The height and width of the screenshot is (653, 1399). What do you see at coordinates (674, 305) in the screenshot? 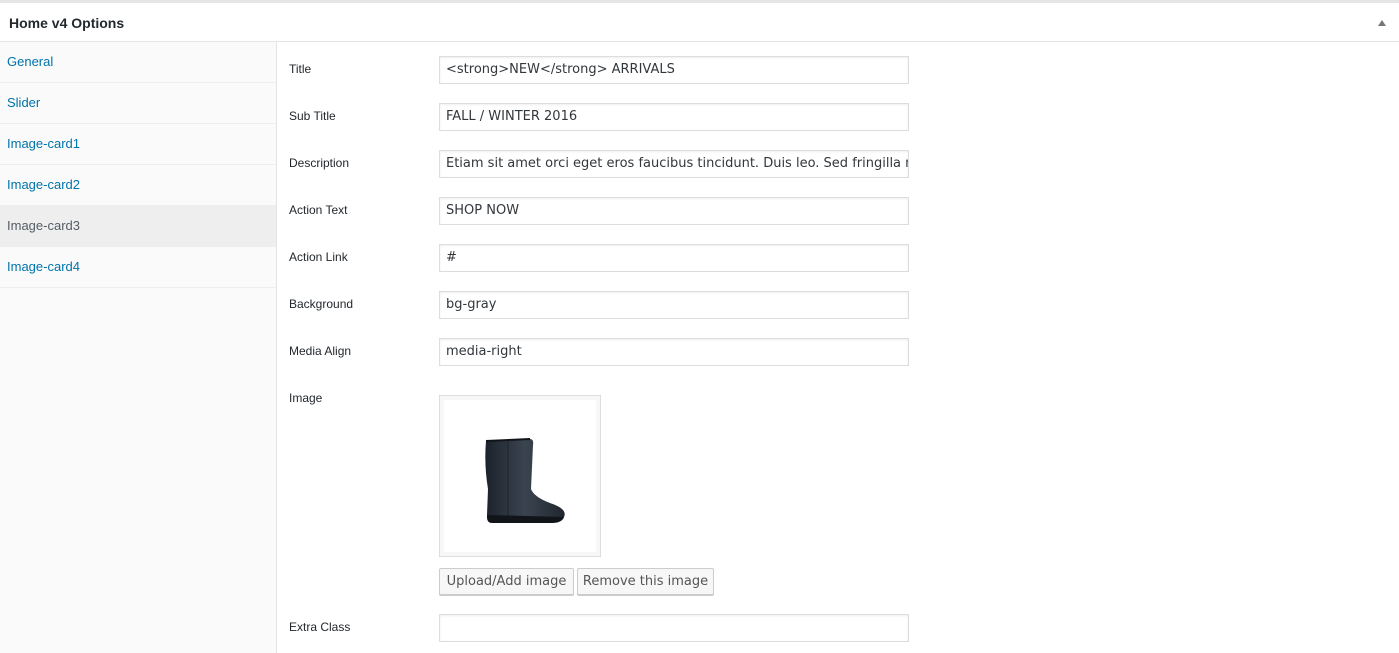
I see `background-input: bg-gray` at bounding box center [674, 305].